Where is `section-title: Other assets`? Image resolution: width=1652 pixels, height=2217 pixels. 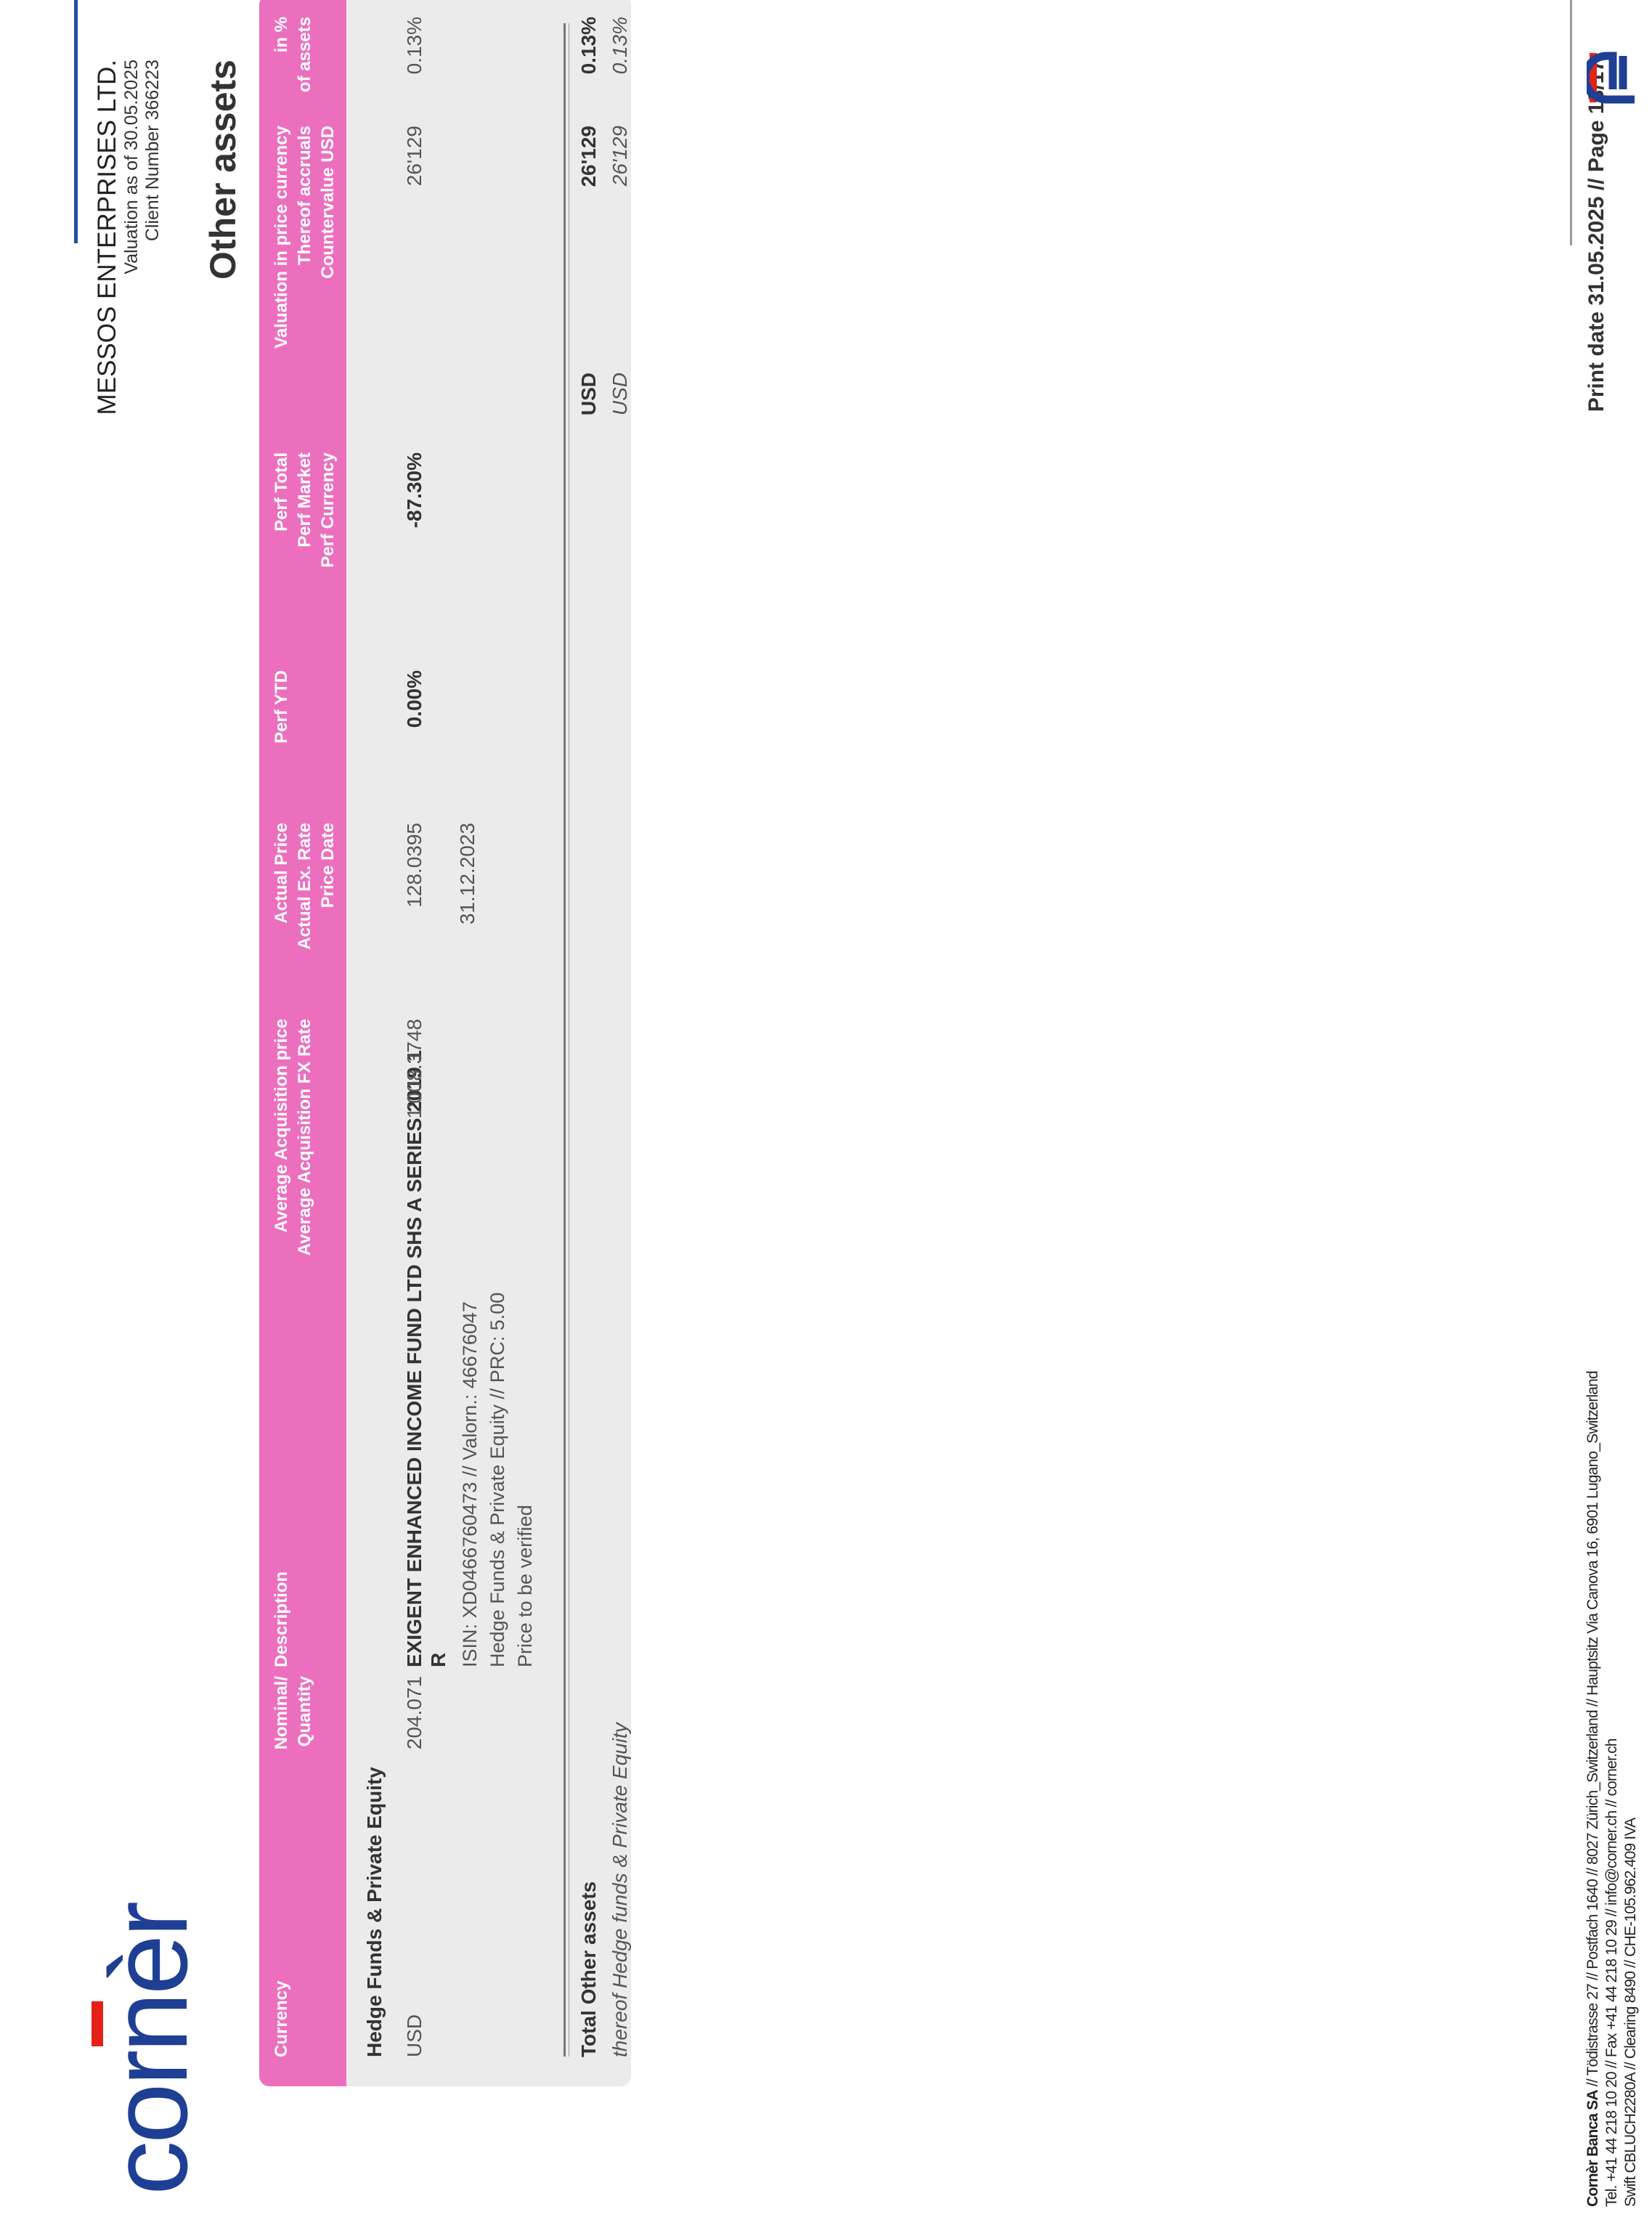 section-title: Other assets is located at coordinates (223, 170).